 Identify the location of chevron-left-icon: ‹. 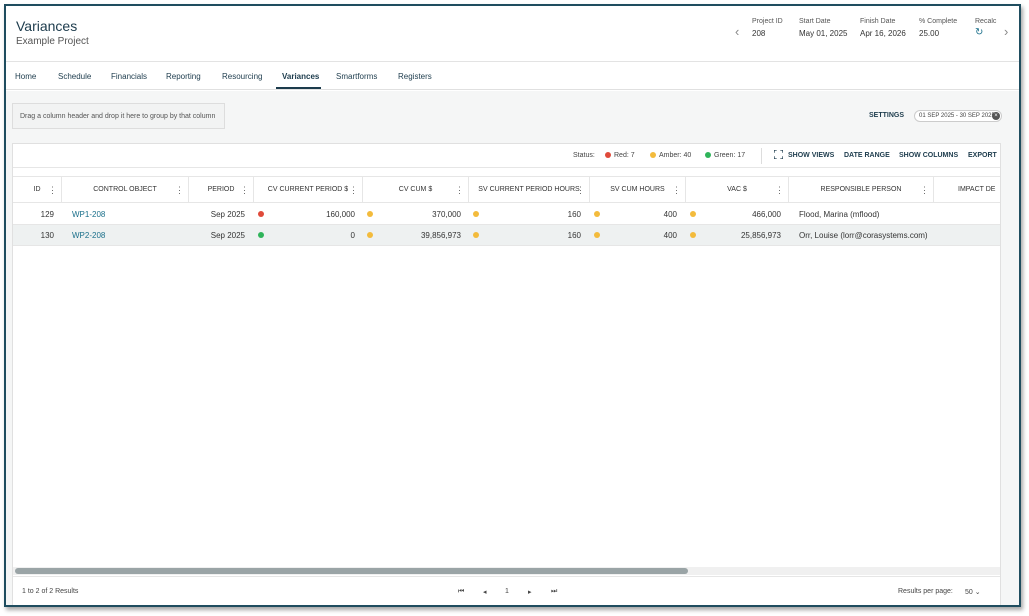
(737, 31).